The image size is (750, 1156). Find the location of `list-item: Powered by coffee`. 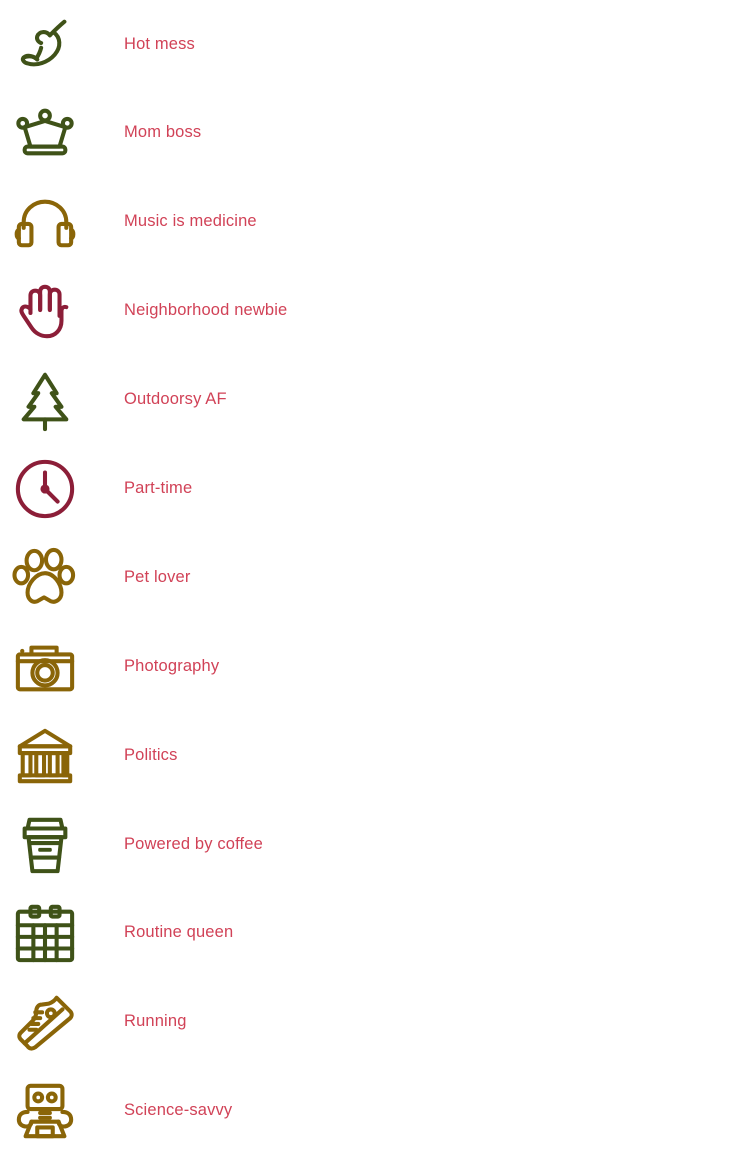

list-item: Powered by coffee is located at coordinates (375, 844).